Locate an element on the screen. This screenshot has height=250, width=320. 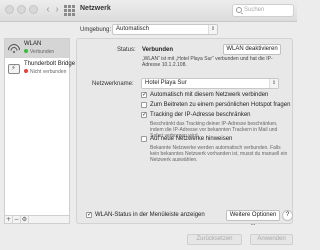
status-dot-green-icon is located at coordinates (26, 51).